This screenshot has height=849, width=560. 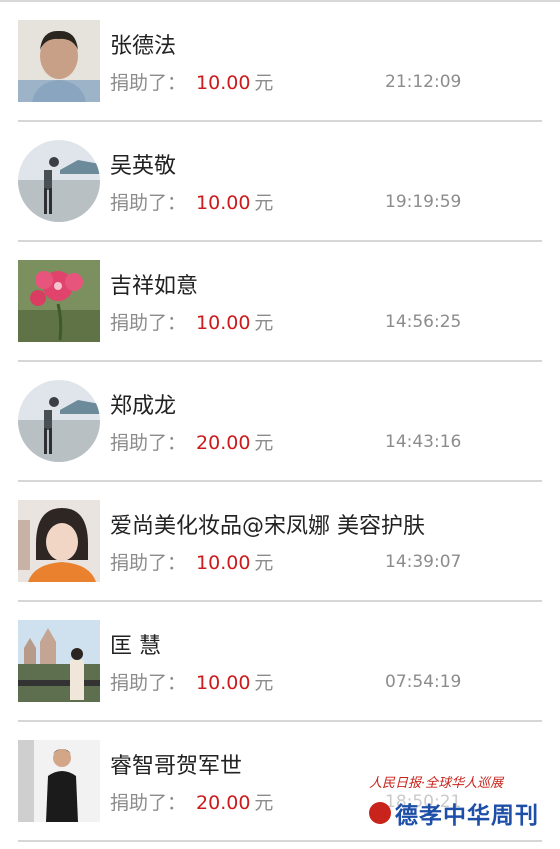 I want to click on donor-name: 张德法, so click(x=143, y=46).